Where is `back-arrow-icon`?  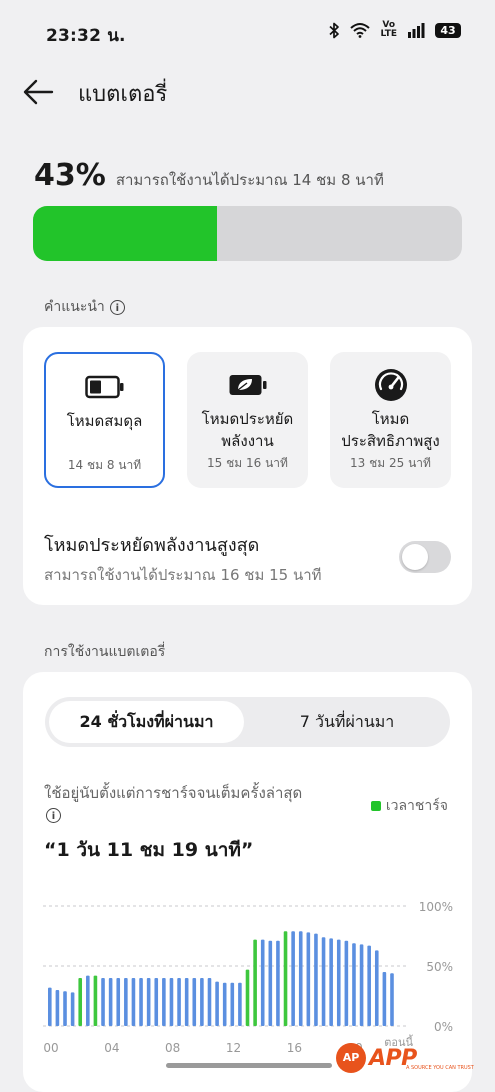 back-arrow-icon is located at coordinates (38, 92).